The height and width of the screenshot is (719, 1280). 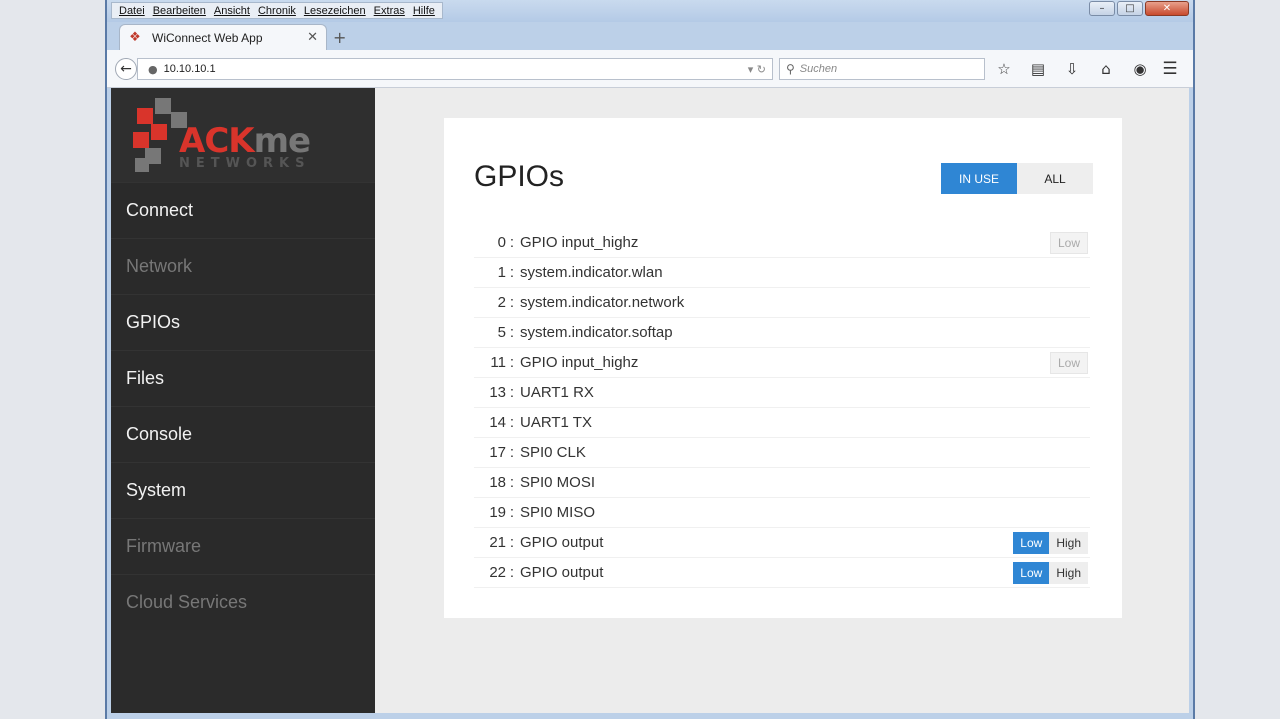 I want to click on logo-wordmark: ACKme, so click(x=245, y=141).